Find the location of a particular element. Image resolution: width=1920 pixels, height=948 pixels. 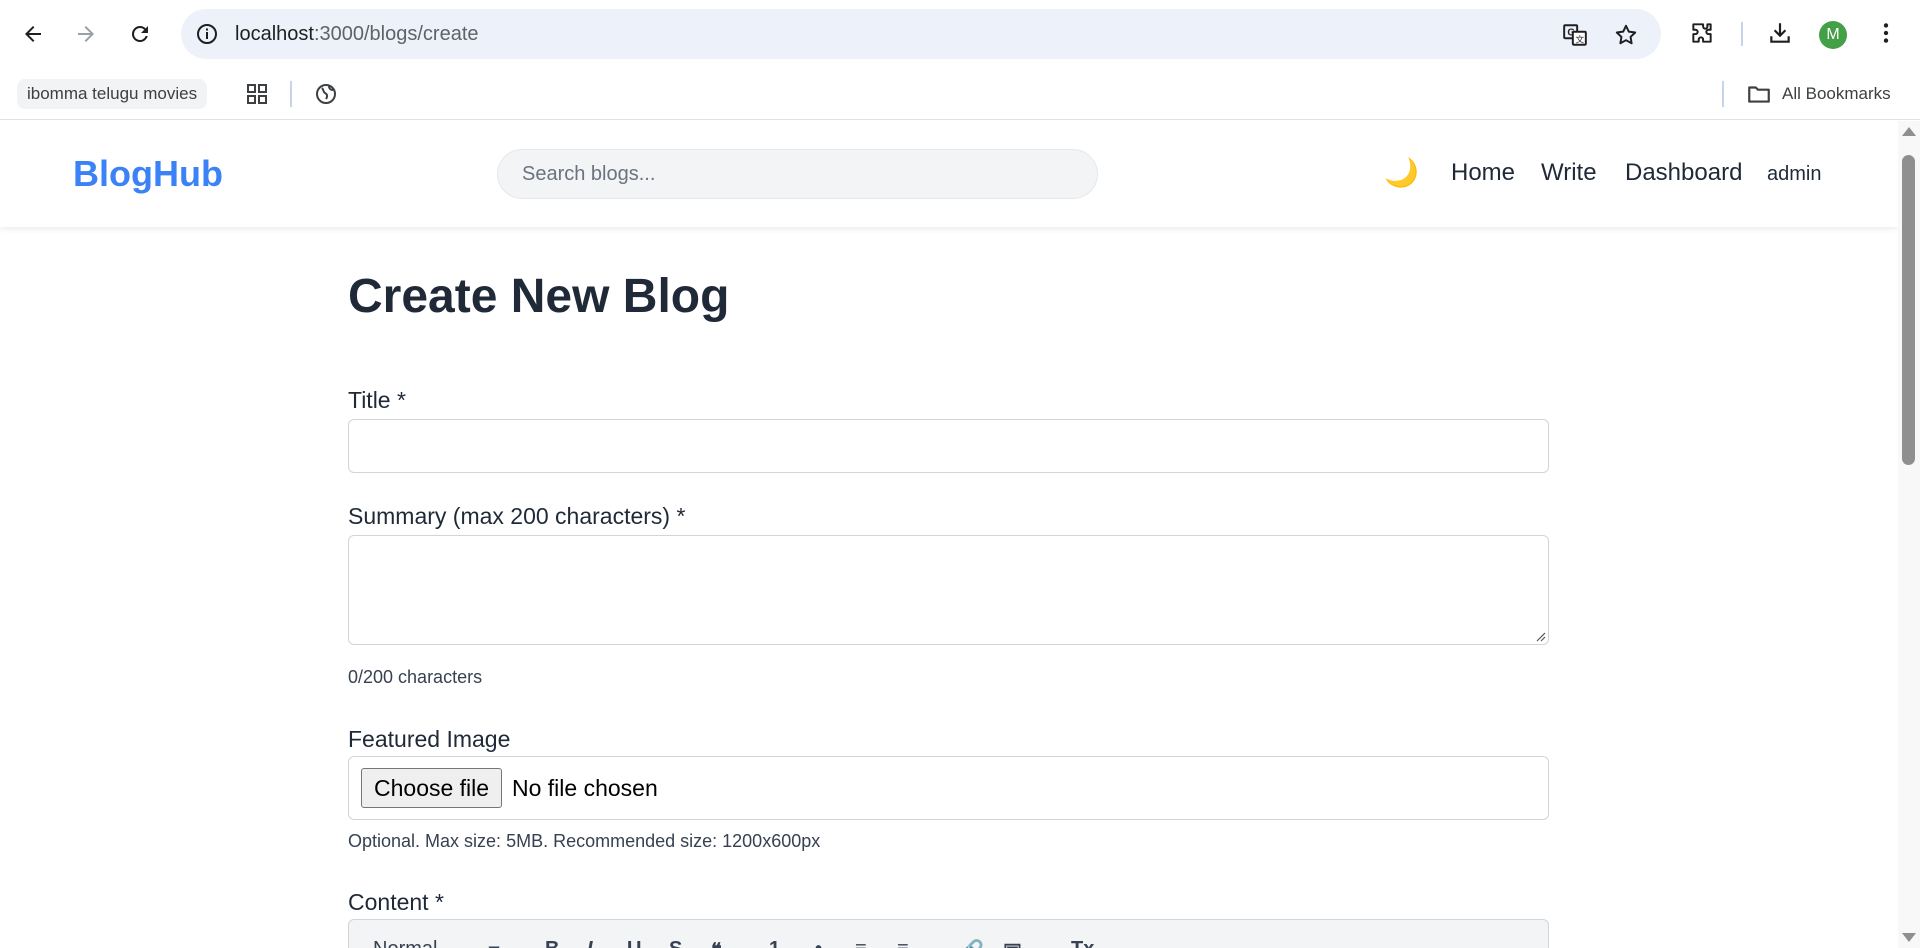

bookmarks-bar: ibomma telugu movies All Bookmarks is located at coordinates (960, 94).